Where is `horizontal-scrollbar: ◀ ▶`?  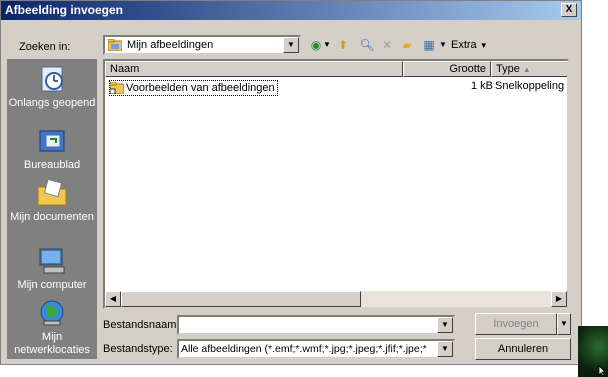 horizontal-scrollbar: ◀ ▶ is located at coordinates (336, 299).